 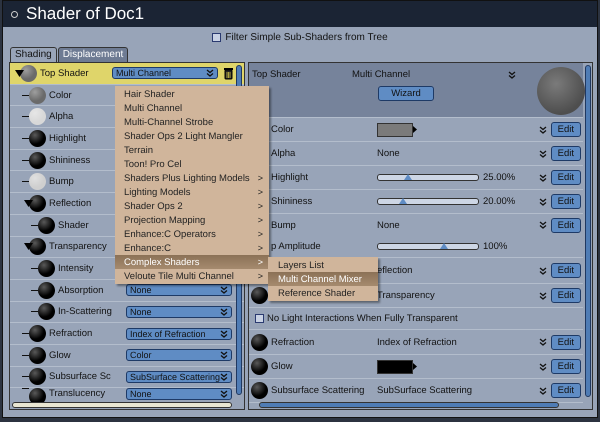 What do you see at coordinates (228, 73) in the screenshot?
I see `trash-icon` at bounding box center [228, 73].